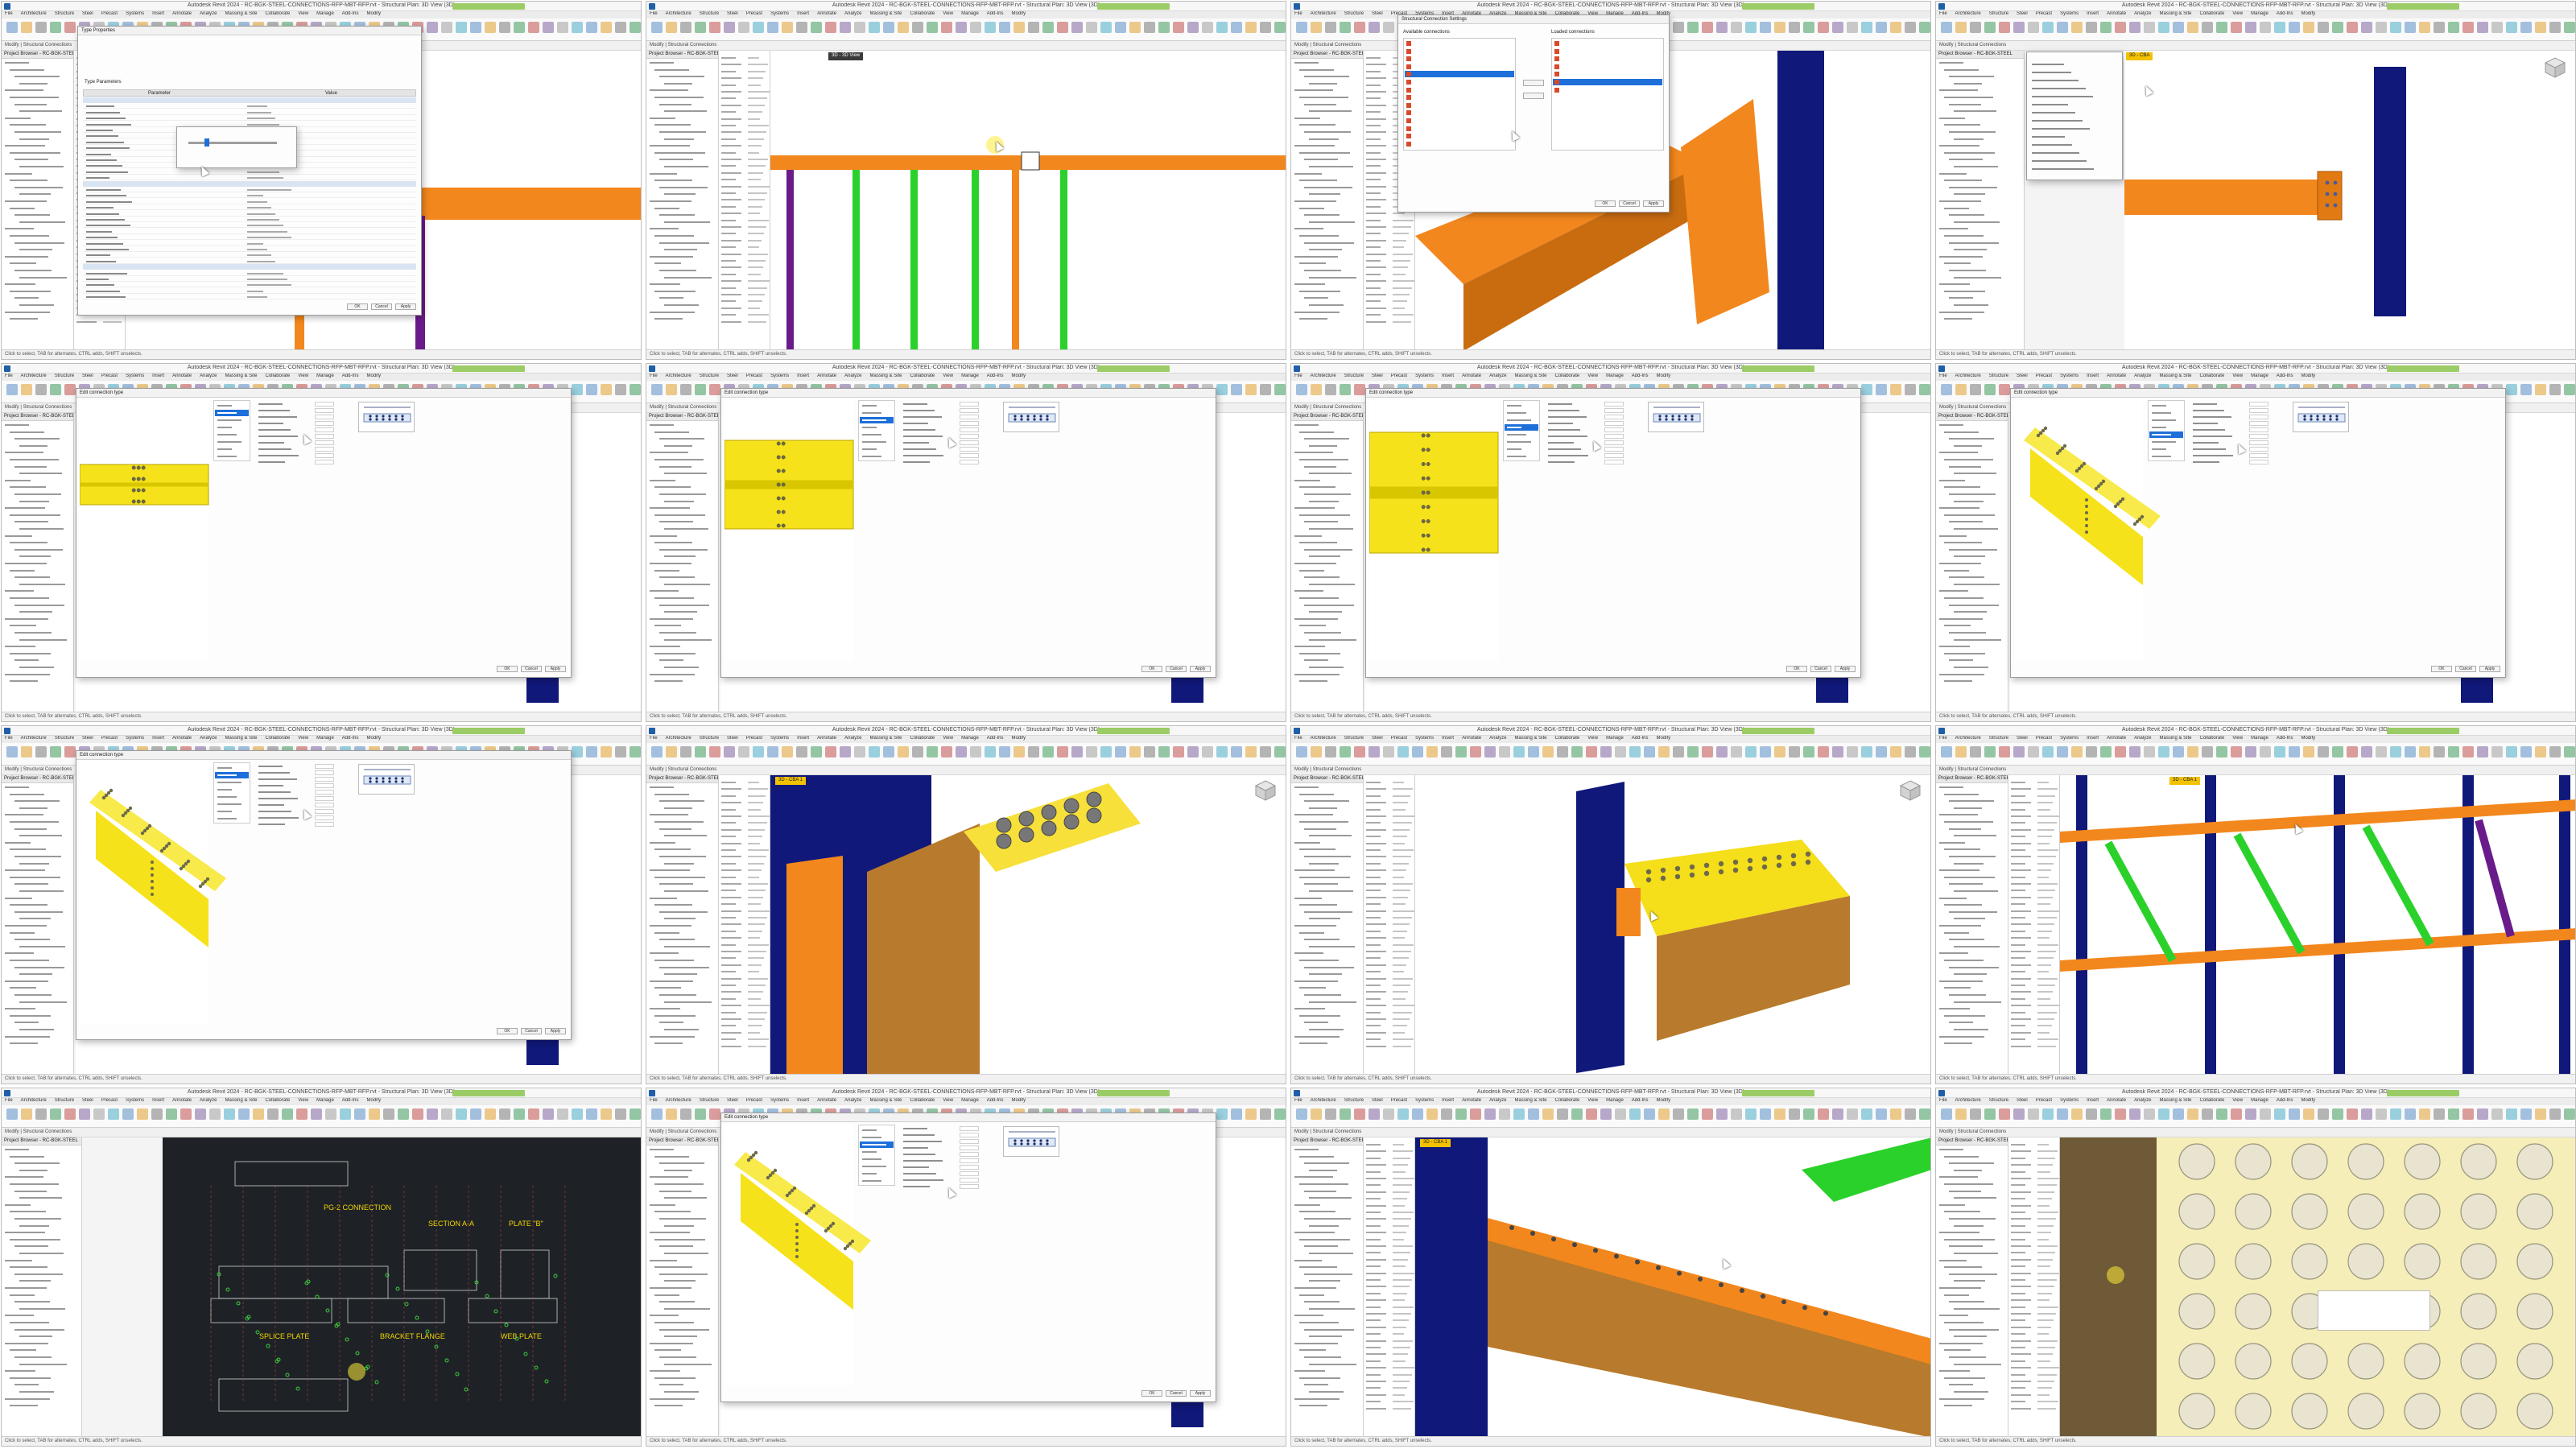 This screenshot has height=1449, width=2576. I want to click on preview-pane, so click(144, 530).